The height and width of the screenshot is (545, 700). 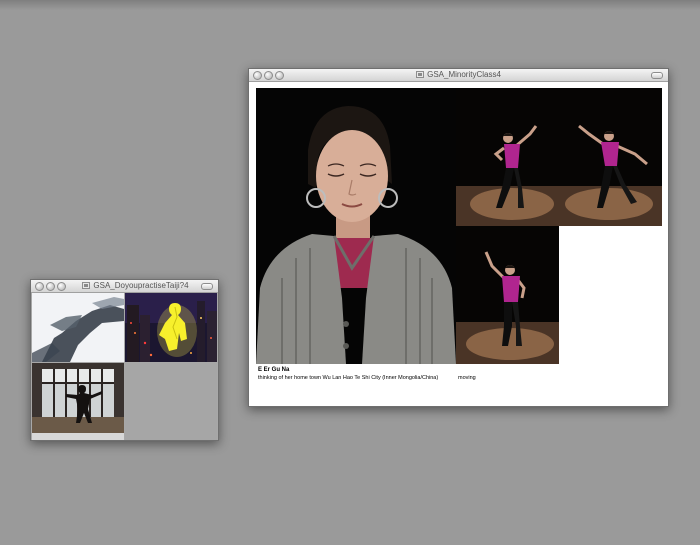 I want to click on small-window: GSA_DoyoupractiseTaiji?4, so click(x=124, y=360).